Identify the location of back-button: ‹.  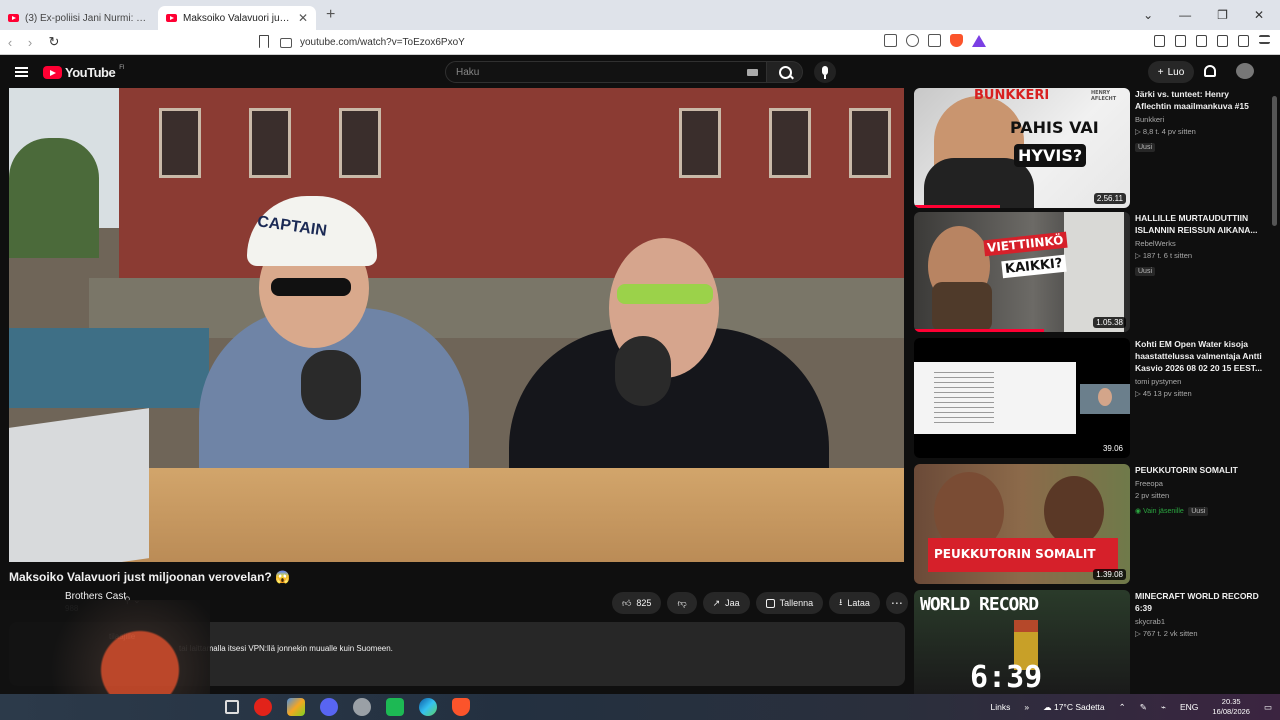
(10, 42).